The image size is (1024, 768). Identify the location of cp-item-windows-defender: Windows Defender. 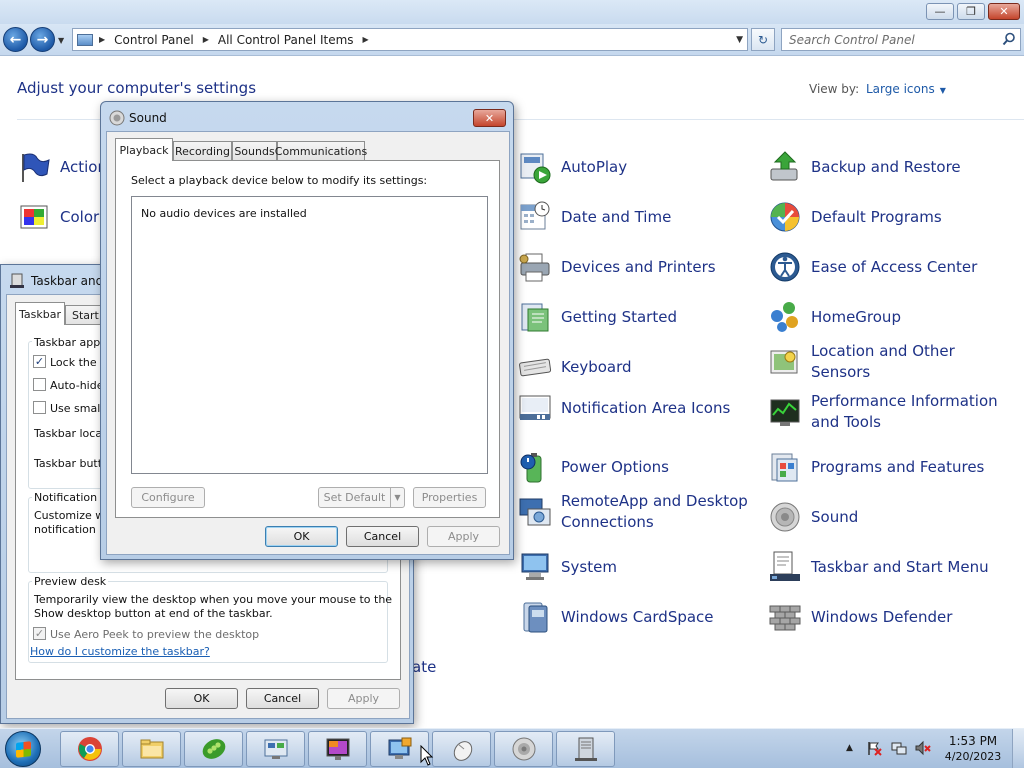
(885, 617).